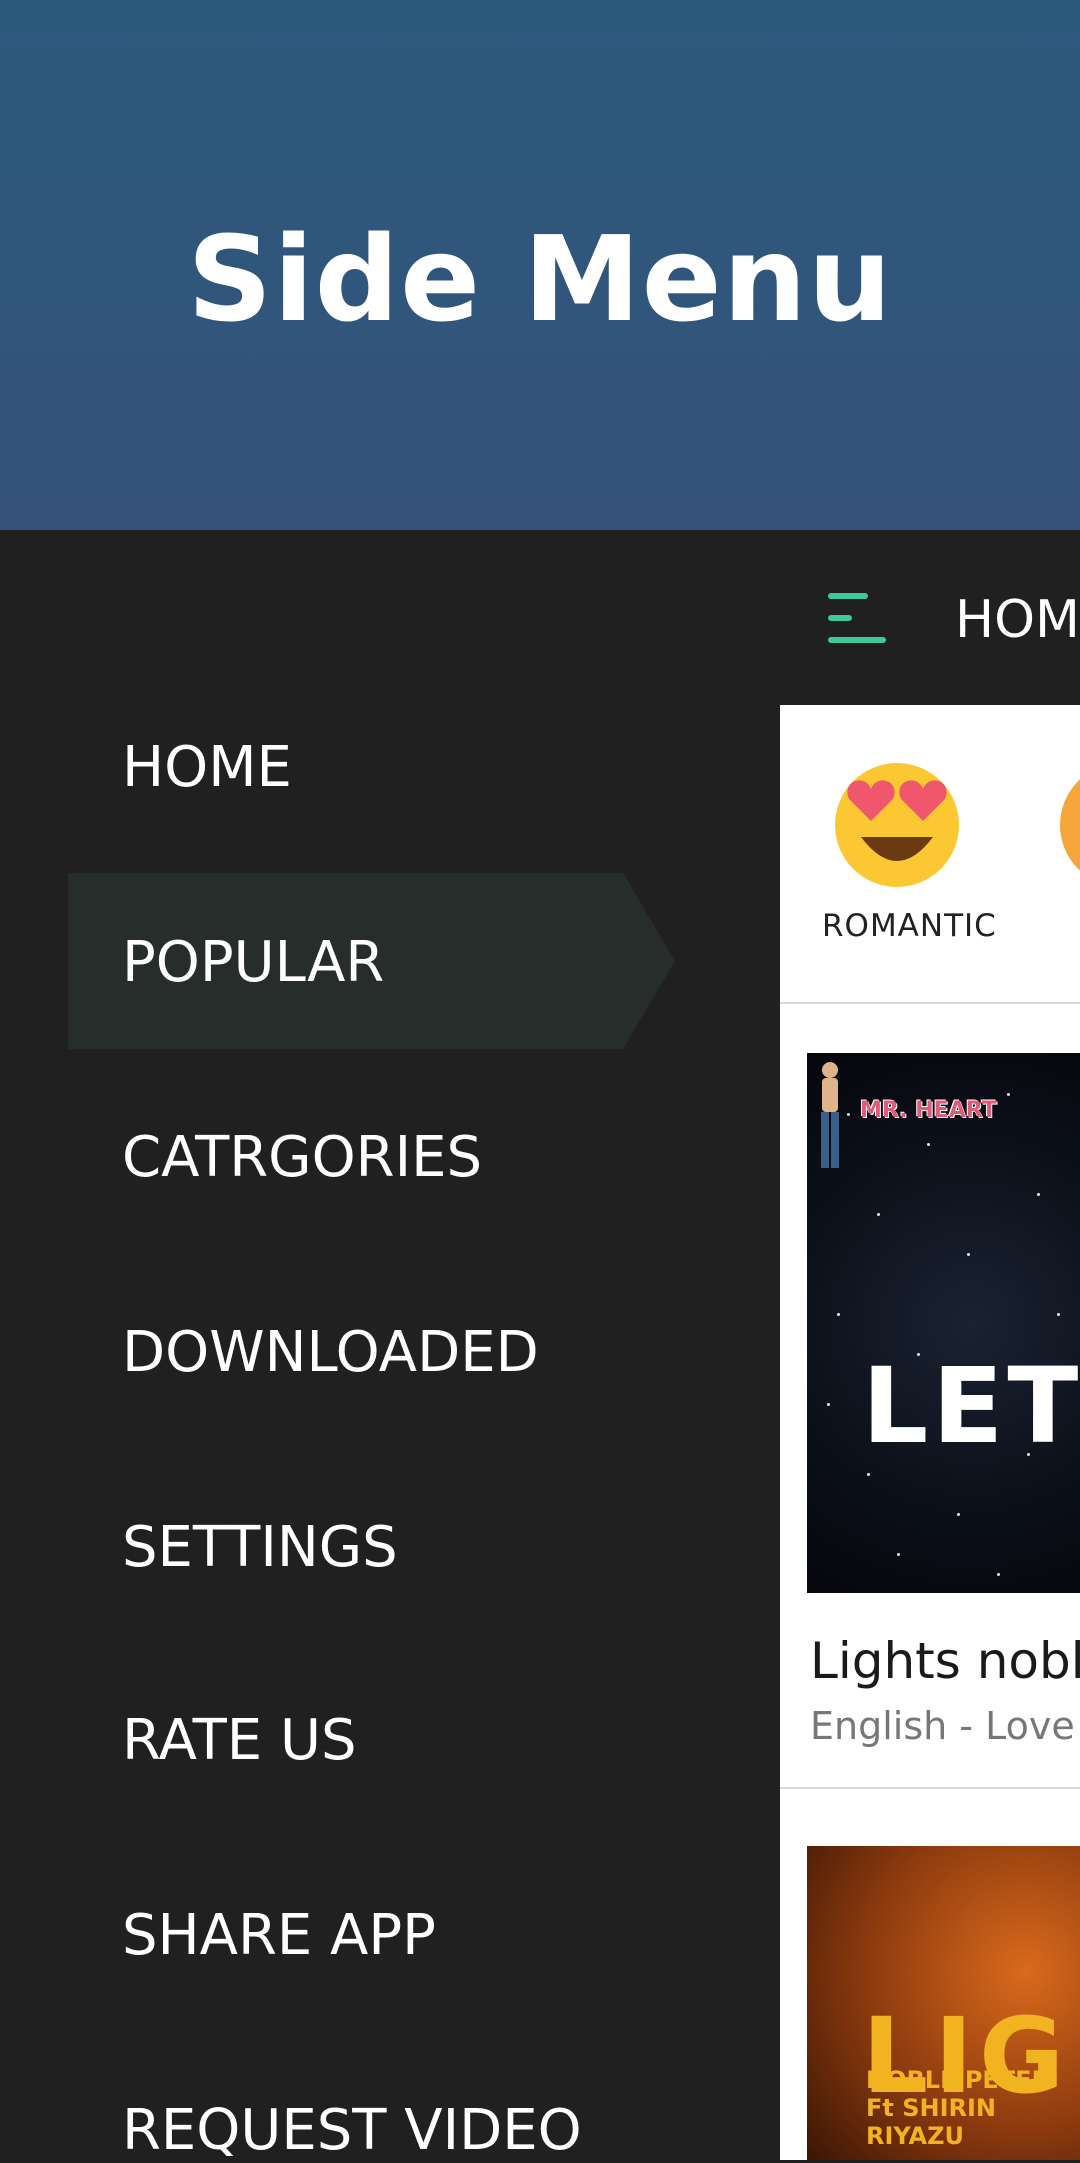 The height and width of the screenshot is (2163, 1080). I want to click on menu-item-home: HOME, so click(207, 767).